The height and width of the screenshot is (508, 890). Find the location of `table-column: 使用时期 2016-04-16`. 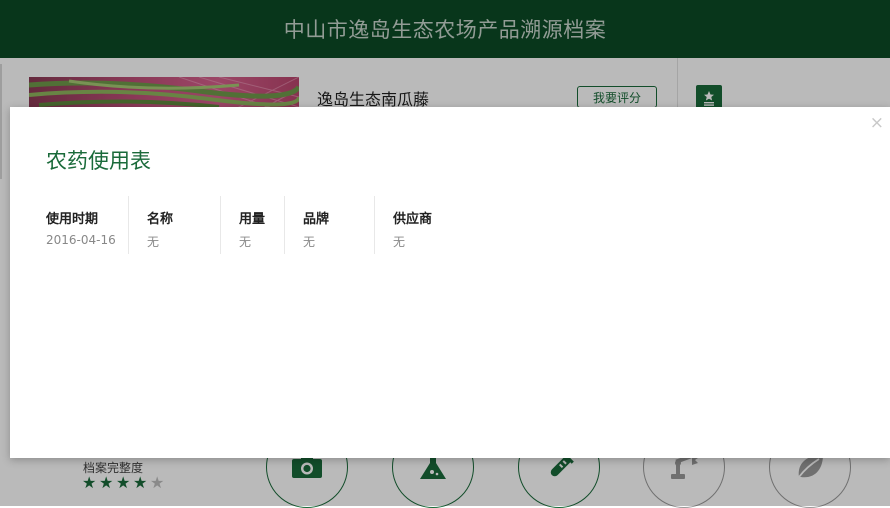

table-column: 使用时期 2016-04-16 is located at coordinates (87, 225).